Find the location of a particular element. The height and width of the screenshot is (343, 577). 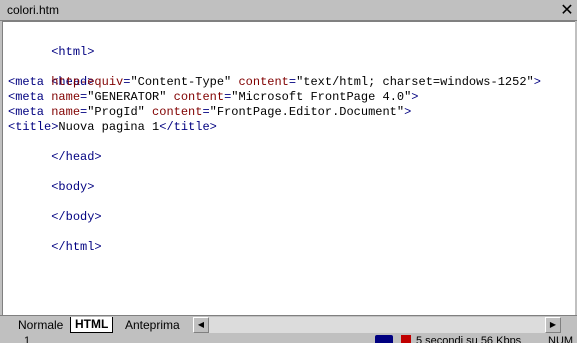

code-text: Nuova pagina 1 is located at coordinates (109, 127).